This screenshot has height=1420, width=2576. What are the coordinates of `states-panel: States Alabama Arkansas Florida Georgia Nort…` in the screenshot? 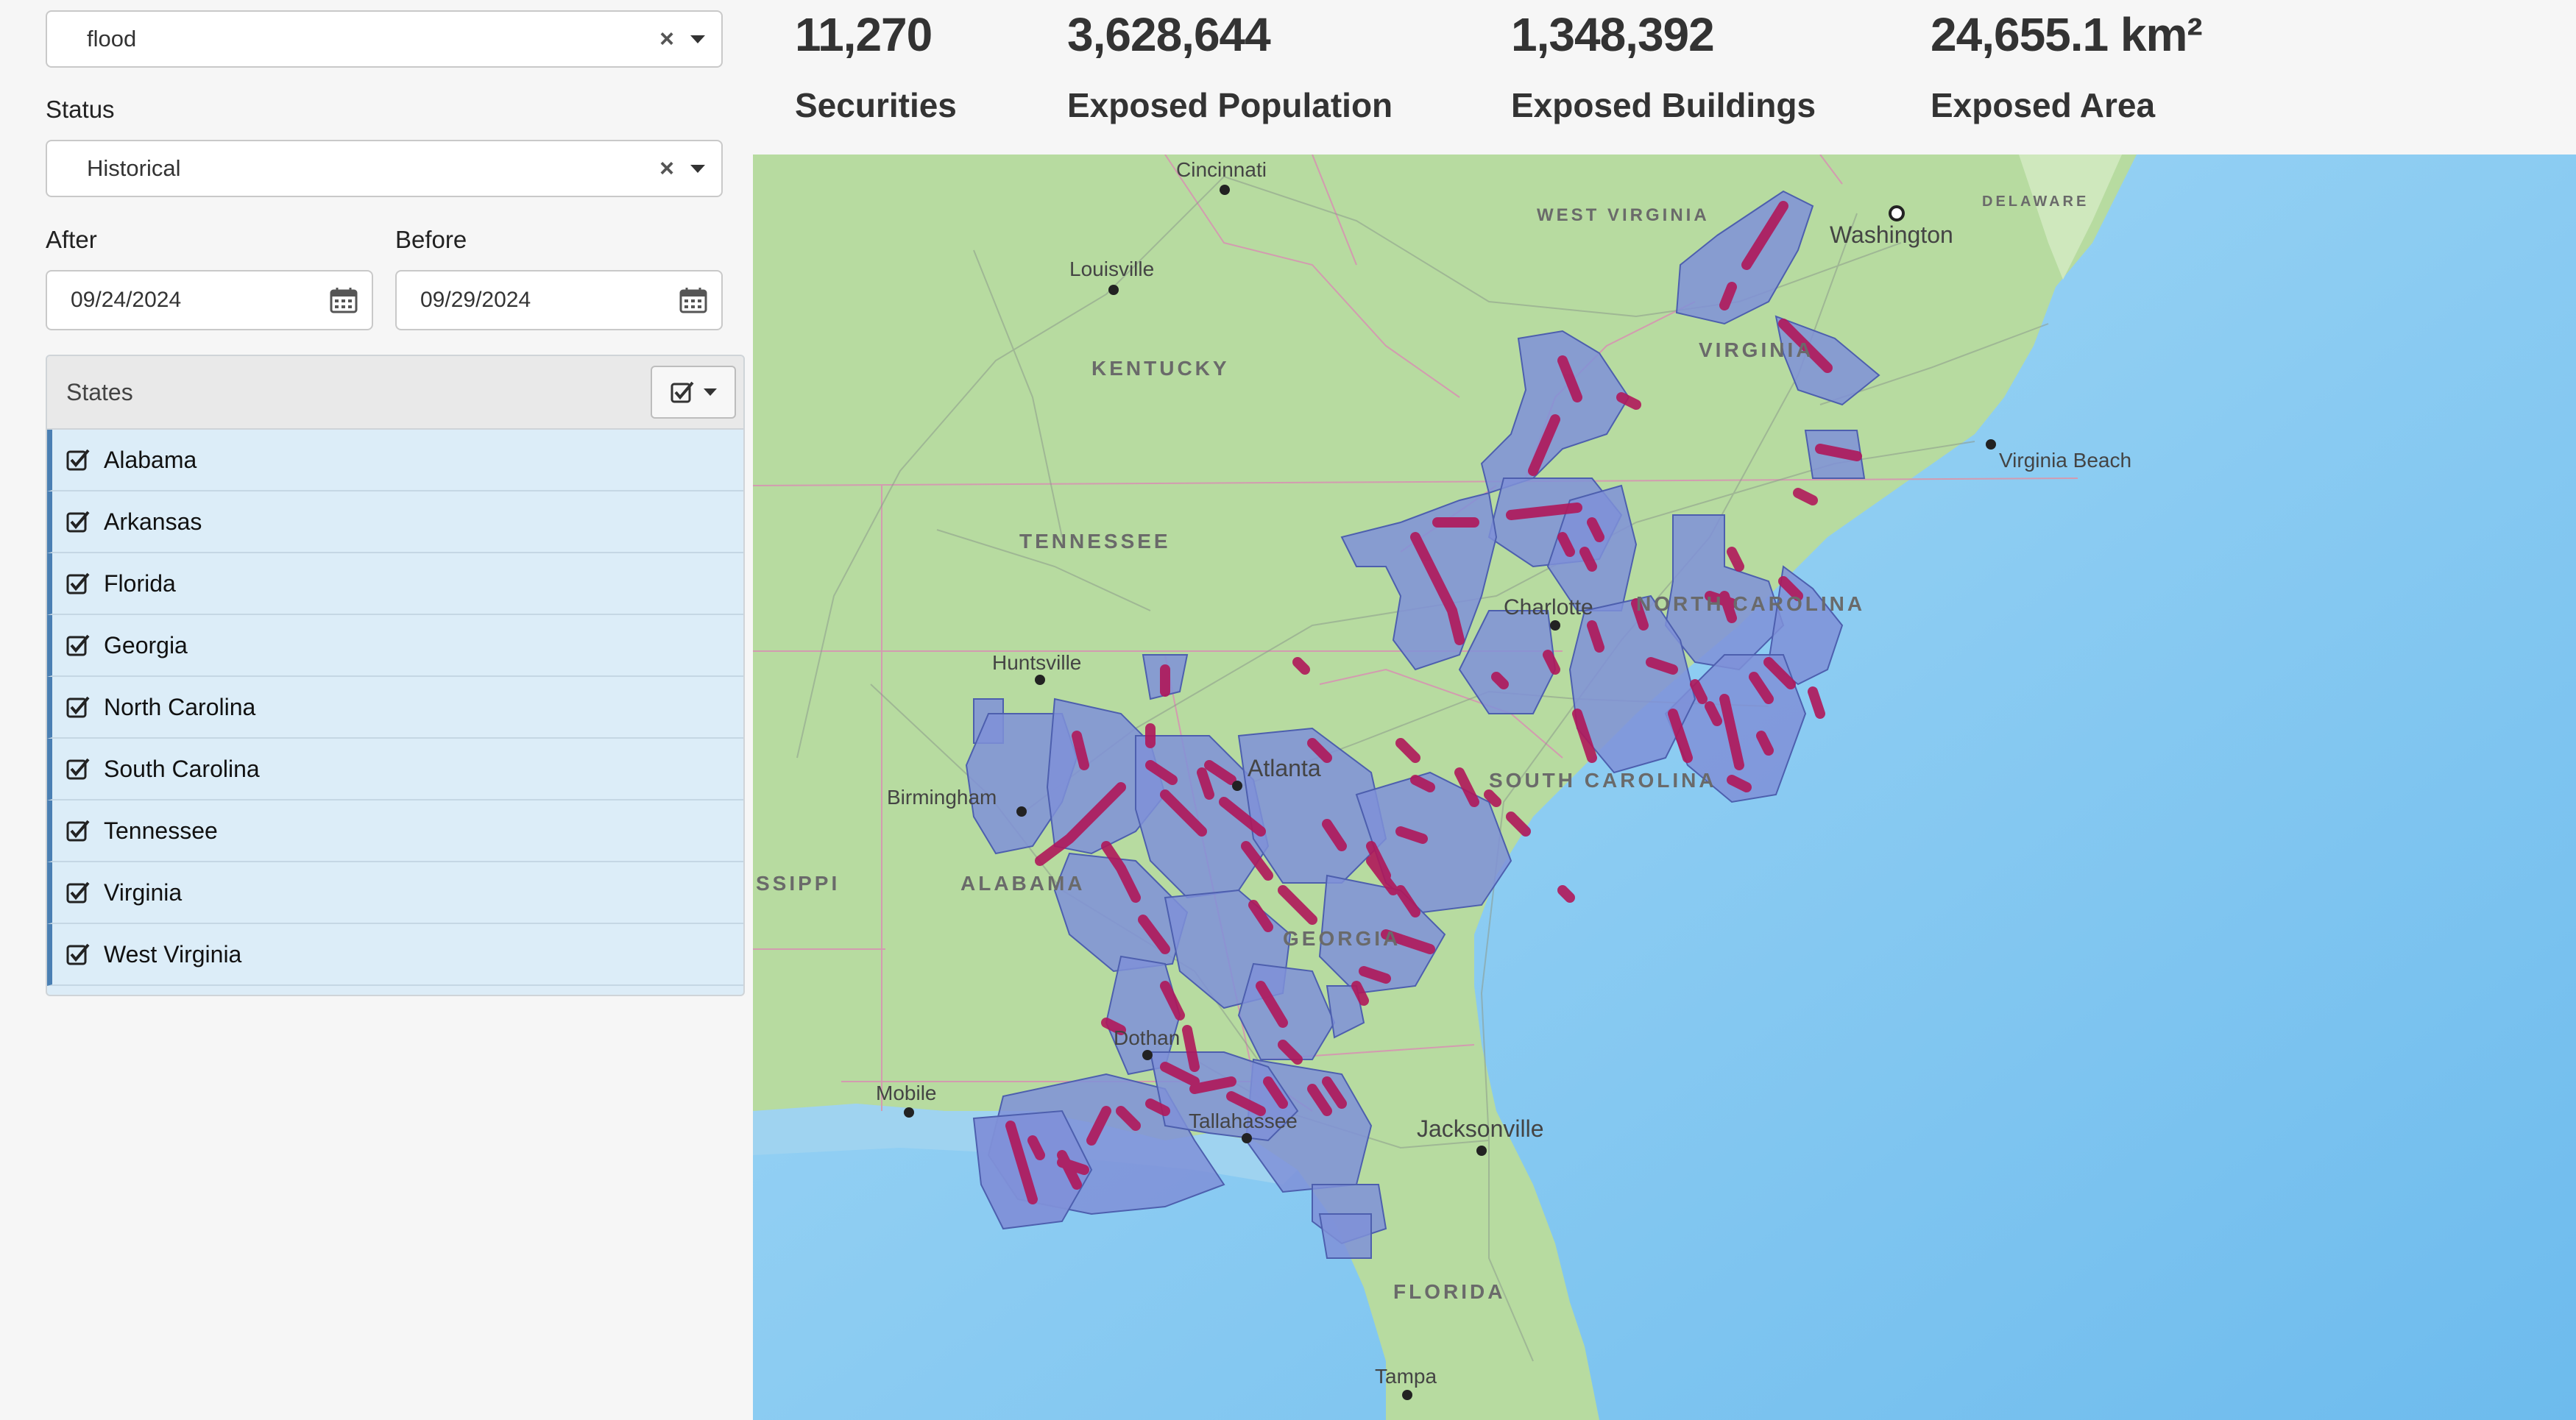 It's located at (395, 675).